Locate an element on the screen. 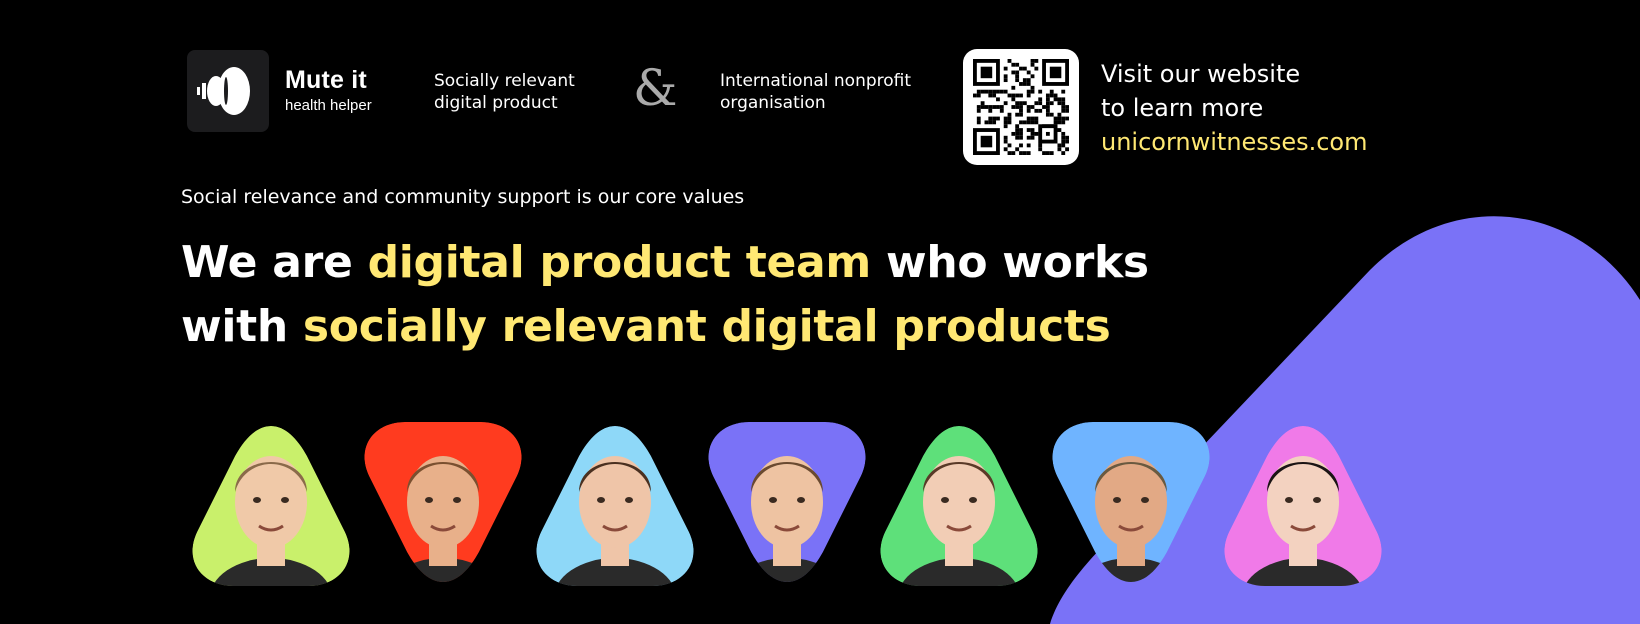 The height and width of the screenshot is (624, 1640). team-member-5-avatar is located at coordinates (959, 506).